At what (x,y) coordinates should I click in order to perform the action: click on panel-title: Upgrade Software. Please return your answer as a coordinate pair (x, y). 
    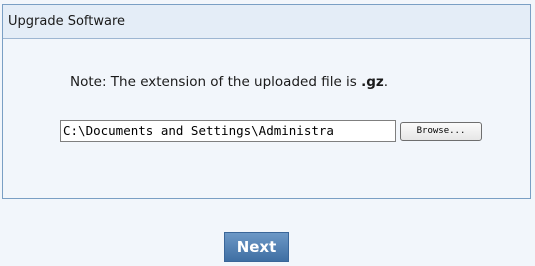
    Looking at the image, I should click on (266, 22).